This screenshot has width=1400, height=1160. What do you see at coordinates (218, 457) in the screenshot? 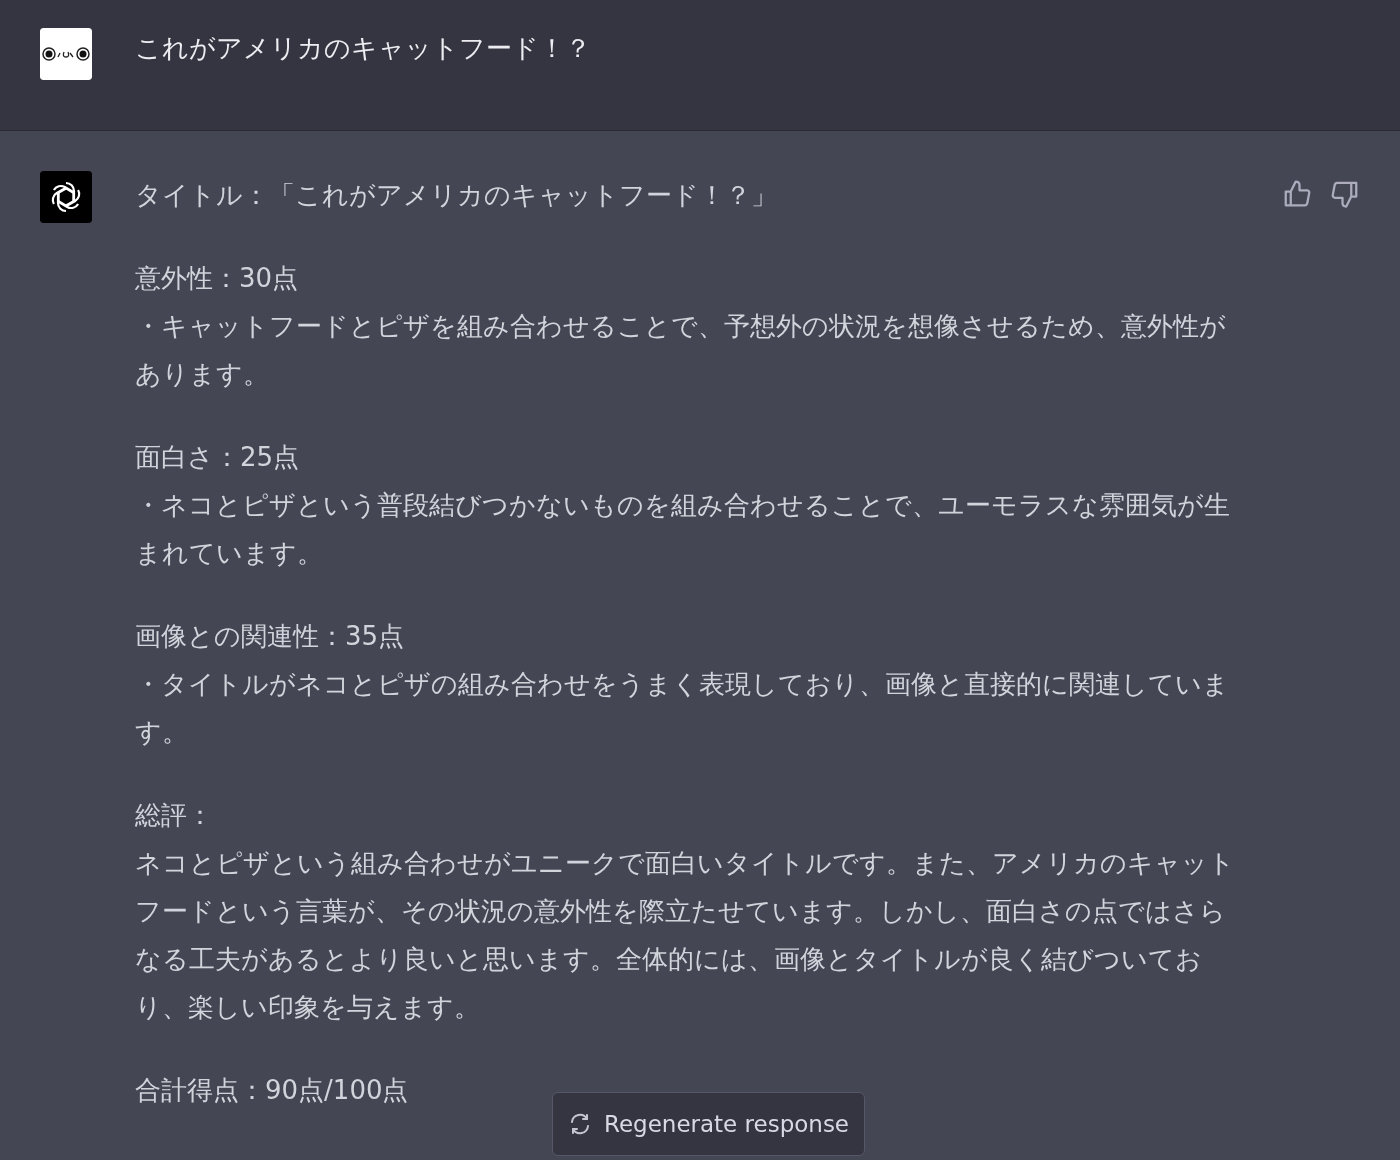
I see `section-heading: 面白さ：25点` at bounding box center [218, 457].